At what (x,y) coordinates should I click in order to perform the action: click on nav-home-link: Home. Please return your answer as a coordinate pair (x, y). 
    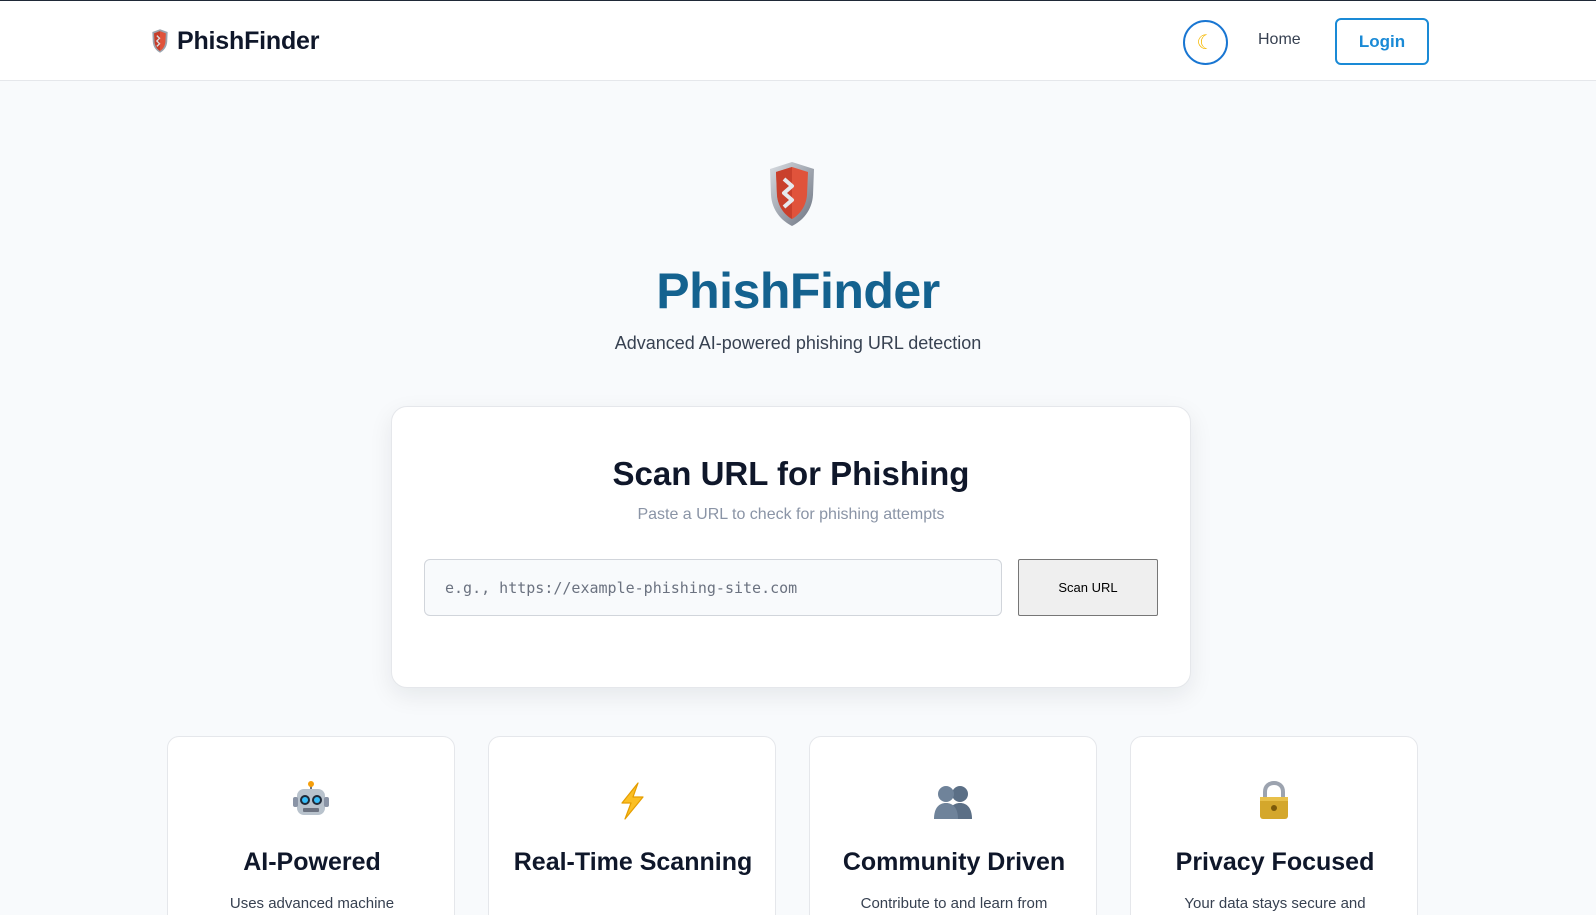
    Looking at the image, I should click on (1279, 40).